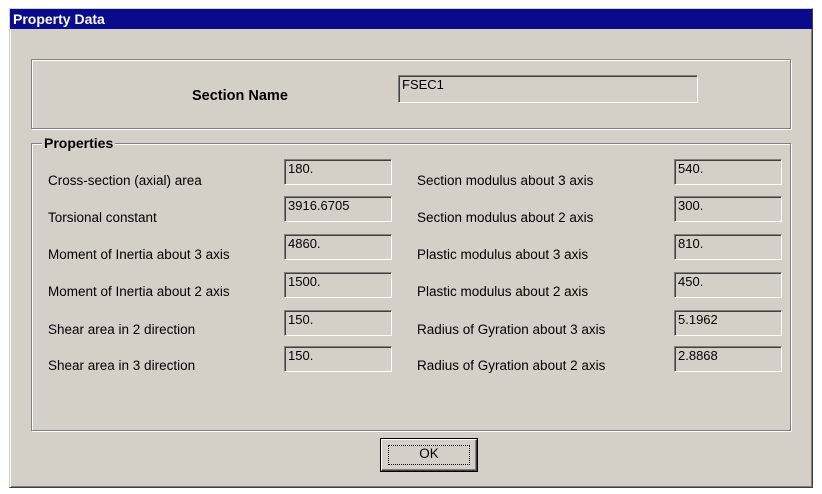 This screenshot has width=822, height=494. What do you see at coordinates (79, 143) in the screenshot?
I see `properties-legend: Properties` at bounding box center [79, 143].